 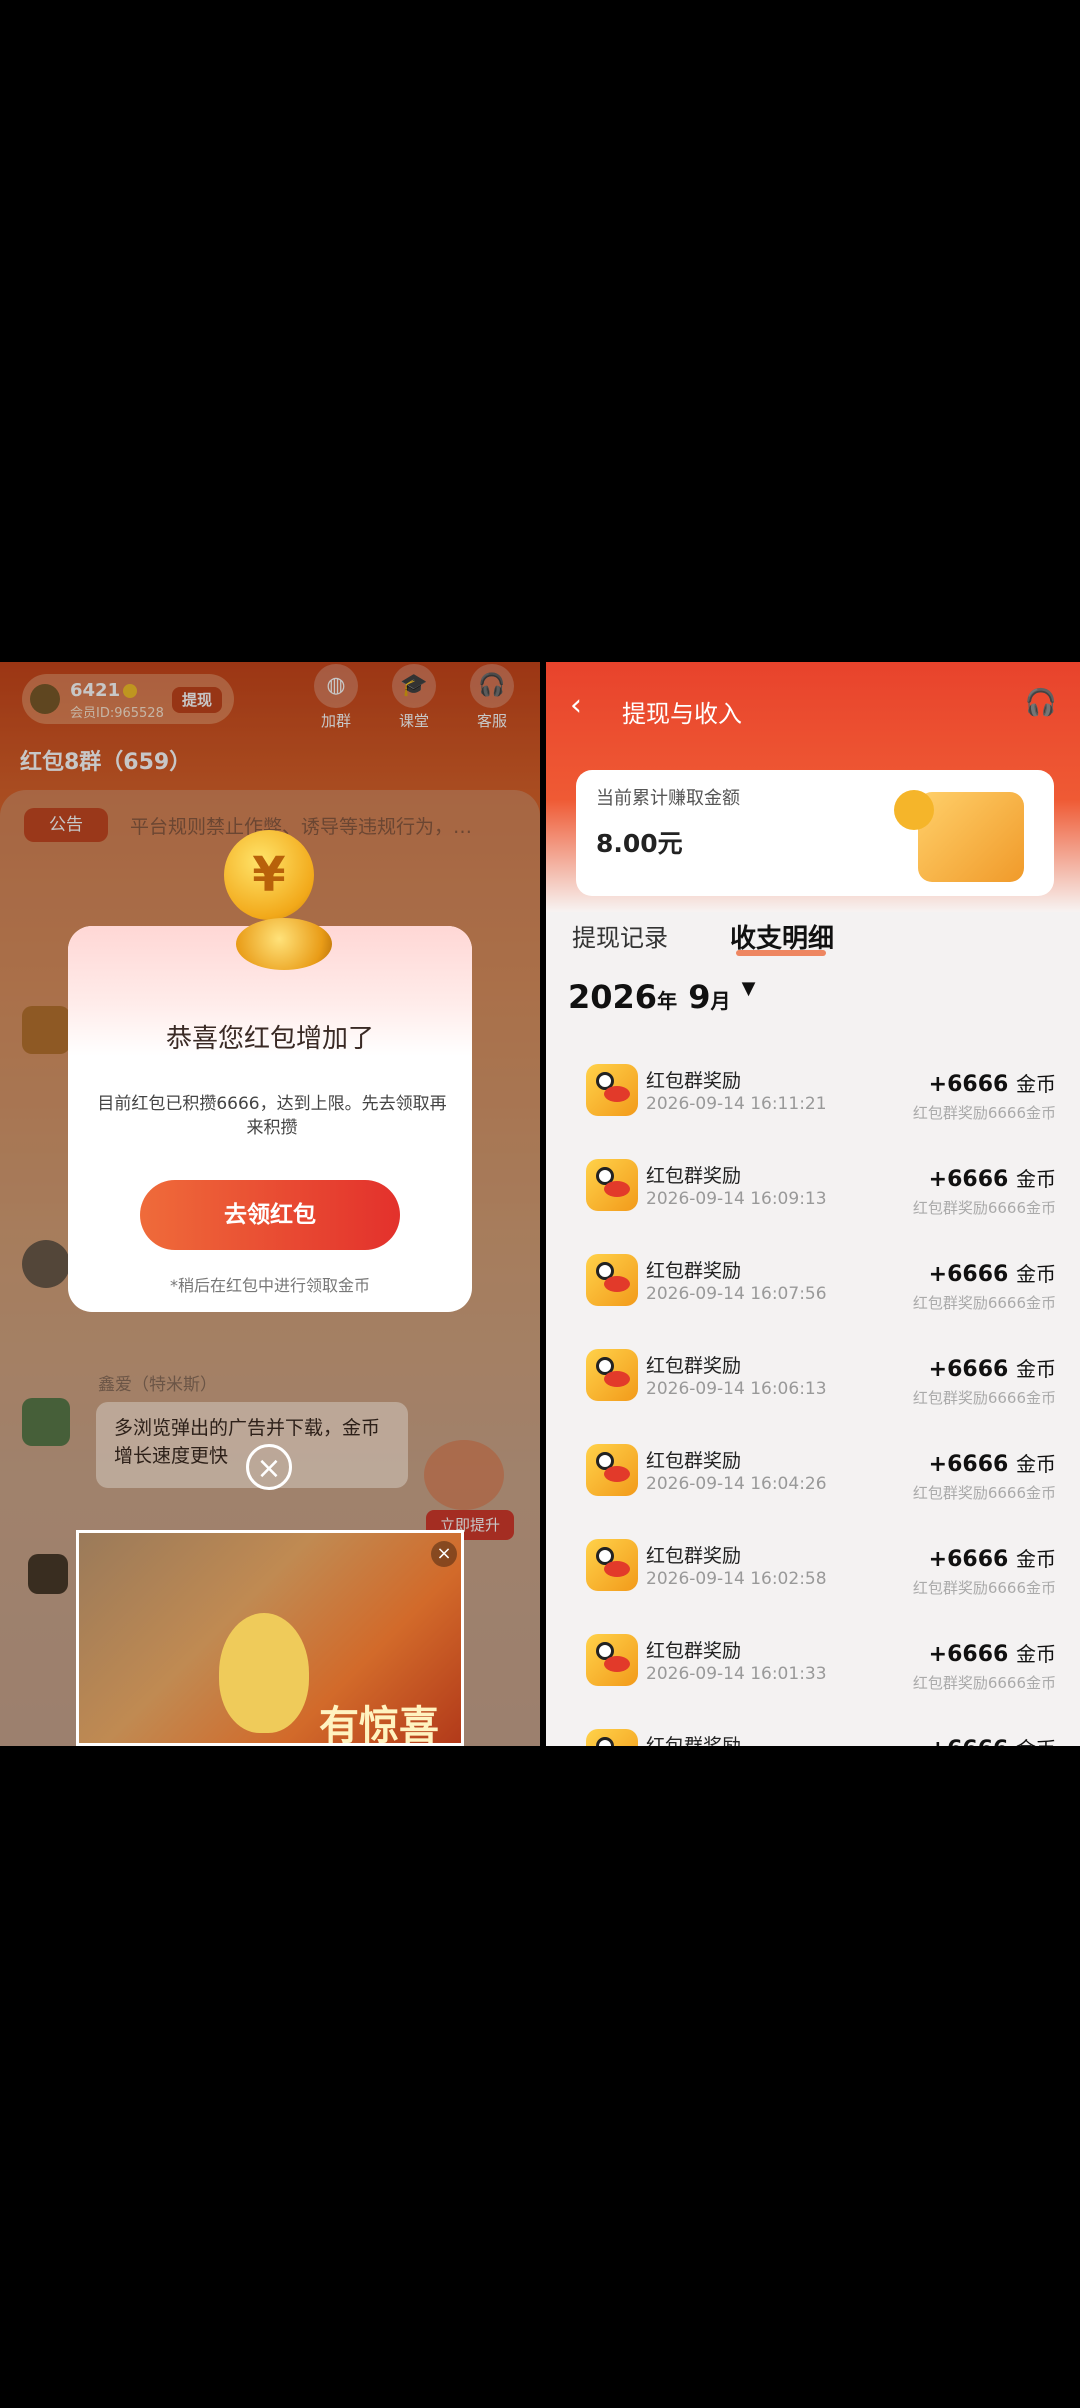 What do you see at coordinates (269, 1285) in the screenshot?
I see `modal-footnote: *稍后在红包中进行领取金币` at bounding box center [269, 1285].